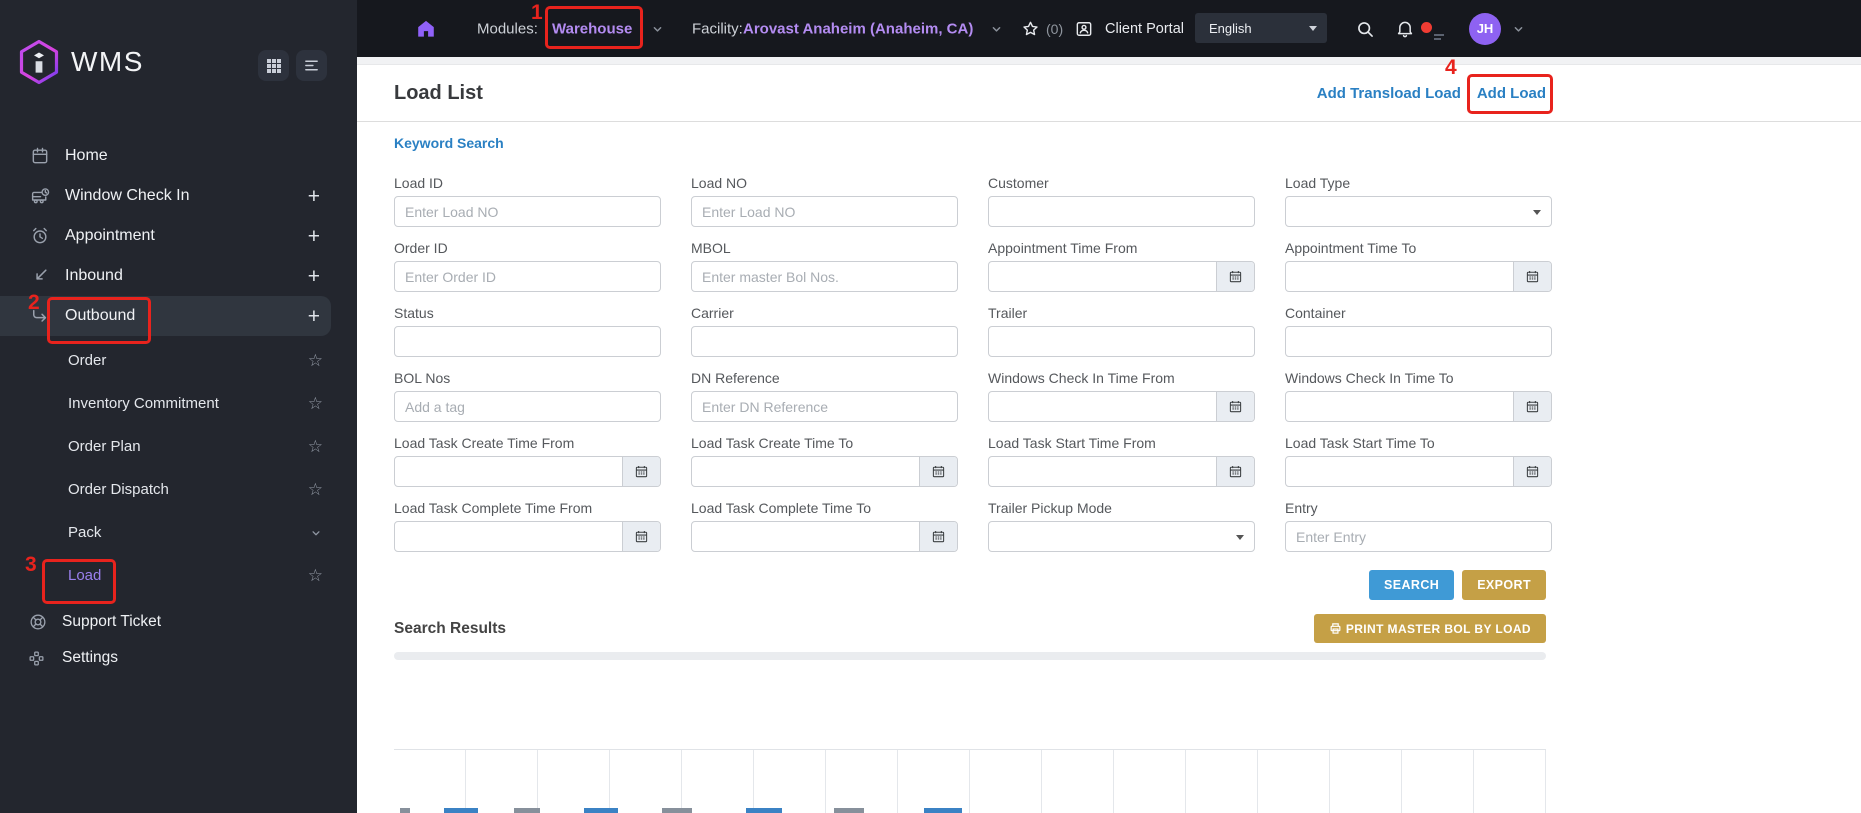 The height and width of the screenshot is (813, 1861). Describe the element at coordinates (178, 446) in the screenshot. I see `sidebar-subitem-order-plan: Order Plan ☆` at that location.